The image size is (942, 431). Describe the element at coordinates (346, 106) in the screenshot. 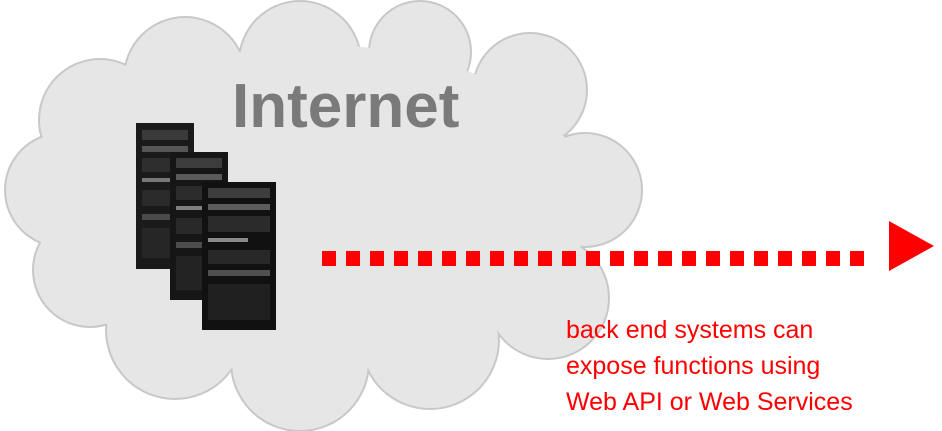

I see `cloud-title: Internet` at that location.